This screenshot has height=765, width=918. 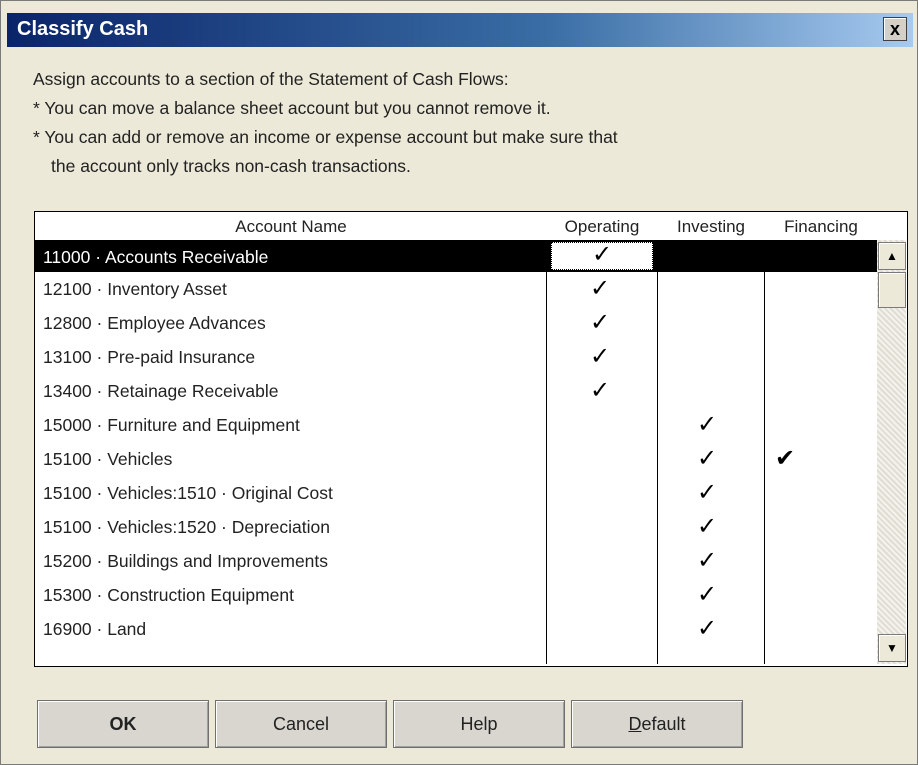 I want to click on account-name-cell: 15100 · Vehicles:1510 · Original Cost, so click(x=188, y=493).